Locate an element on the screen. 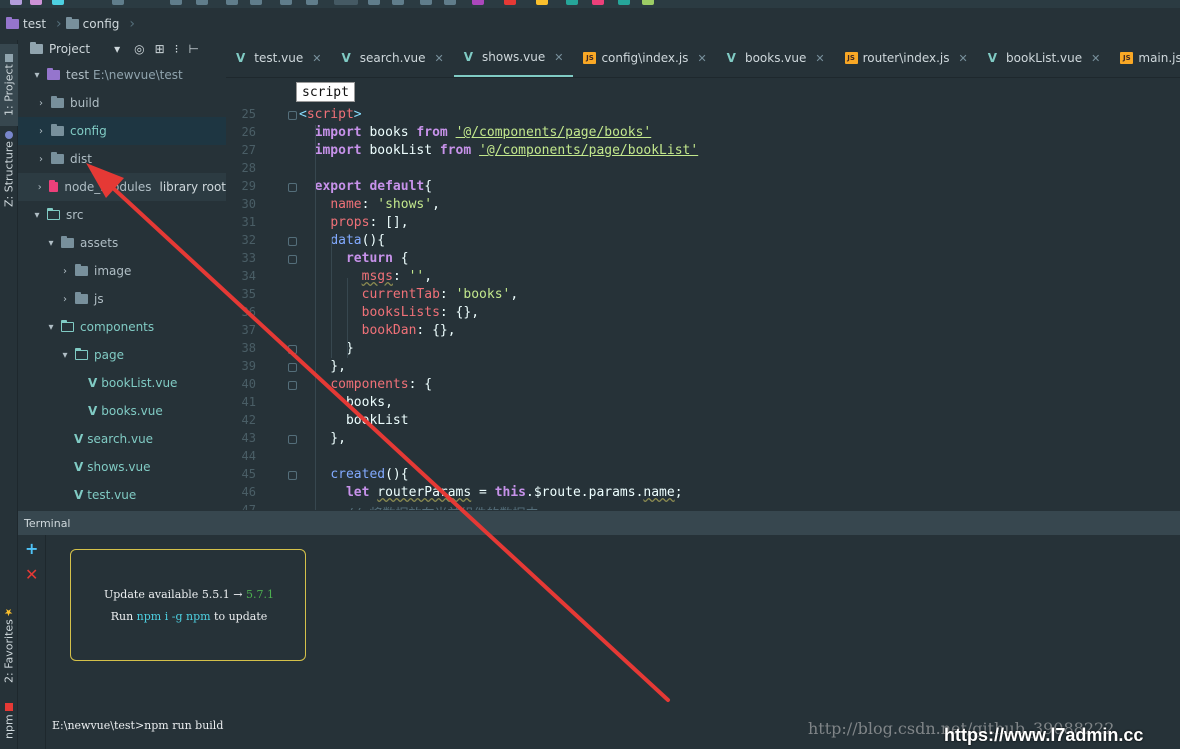 The height and width of the screenshot is (749, 1180). tab-project-tool: 1: Project is located at coordinates (9, 85).